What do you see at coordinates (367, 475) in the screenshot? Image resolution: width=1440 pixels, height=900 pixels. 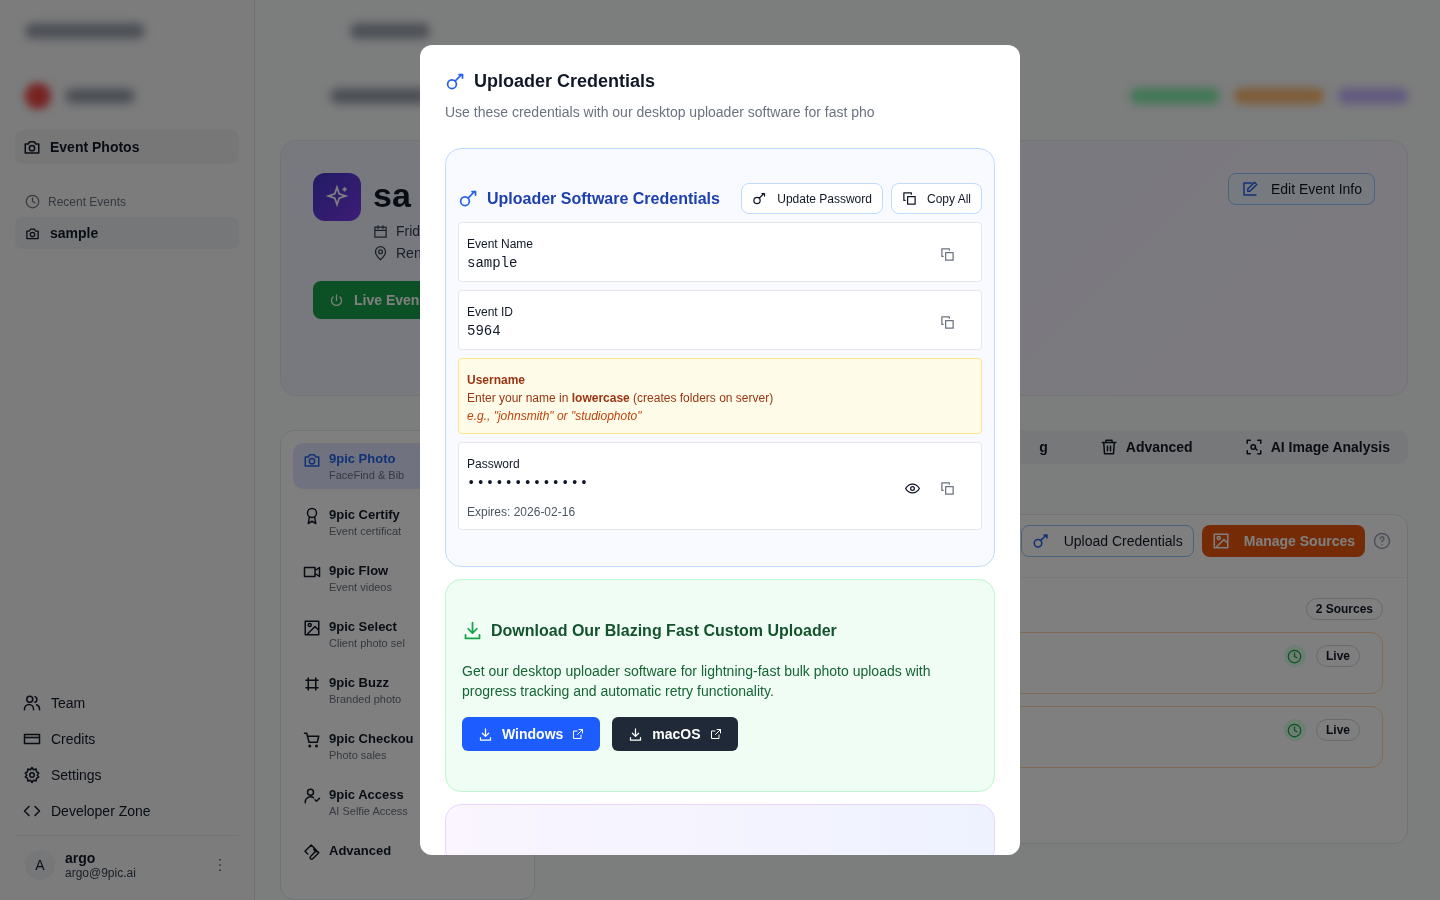 I see `module-description: FaceFind & Bib` at bounding box center [367, 475].